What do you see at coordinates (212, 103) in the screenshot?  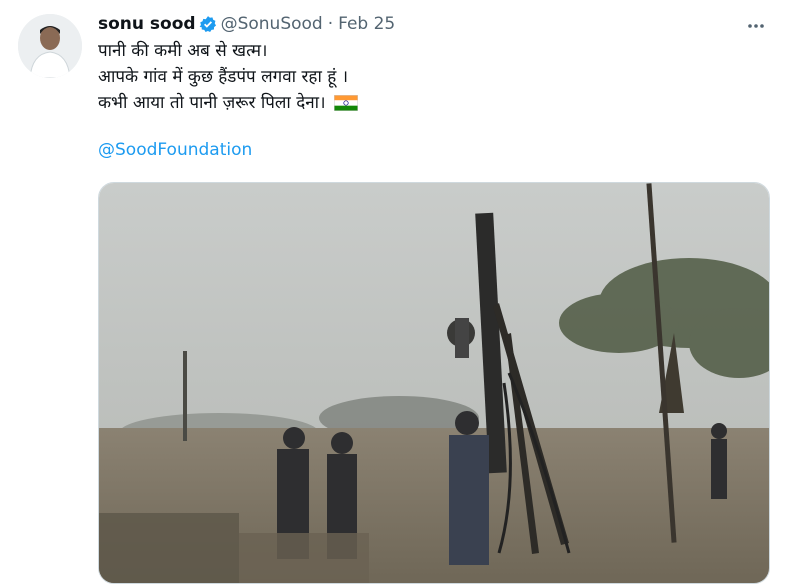 I see `tweet-line-3-text: कभी आया तो पानी ज़रूर पिला देना।` at bounding box center [212, 103].